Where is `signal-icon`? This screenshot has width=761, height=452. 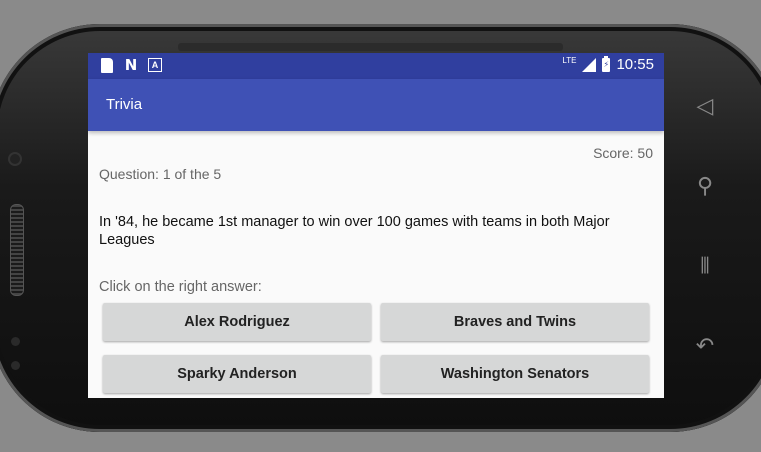 signal-icon is located at coordinates (589, 64).